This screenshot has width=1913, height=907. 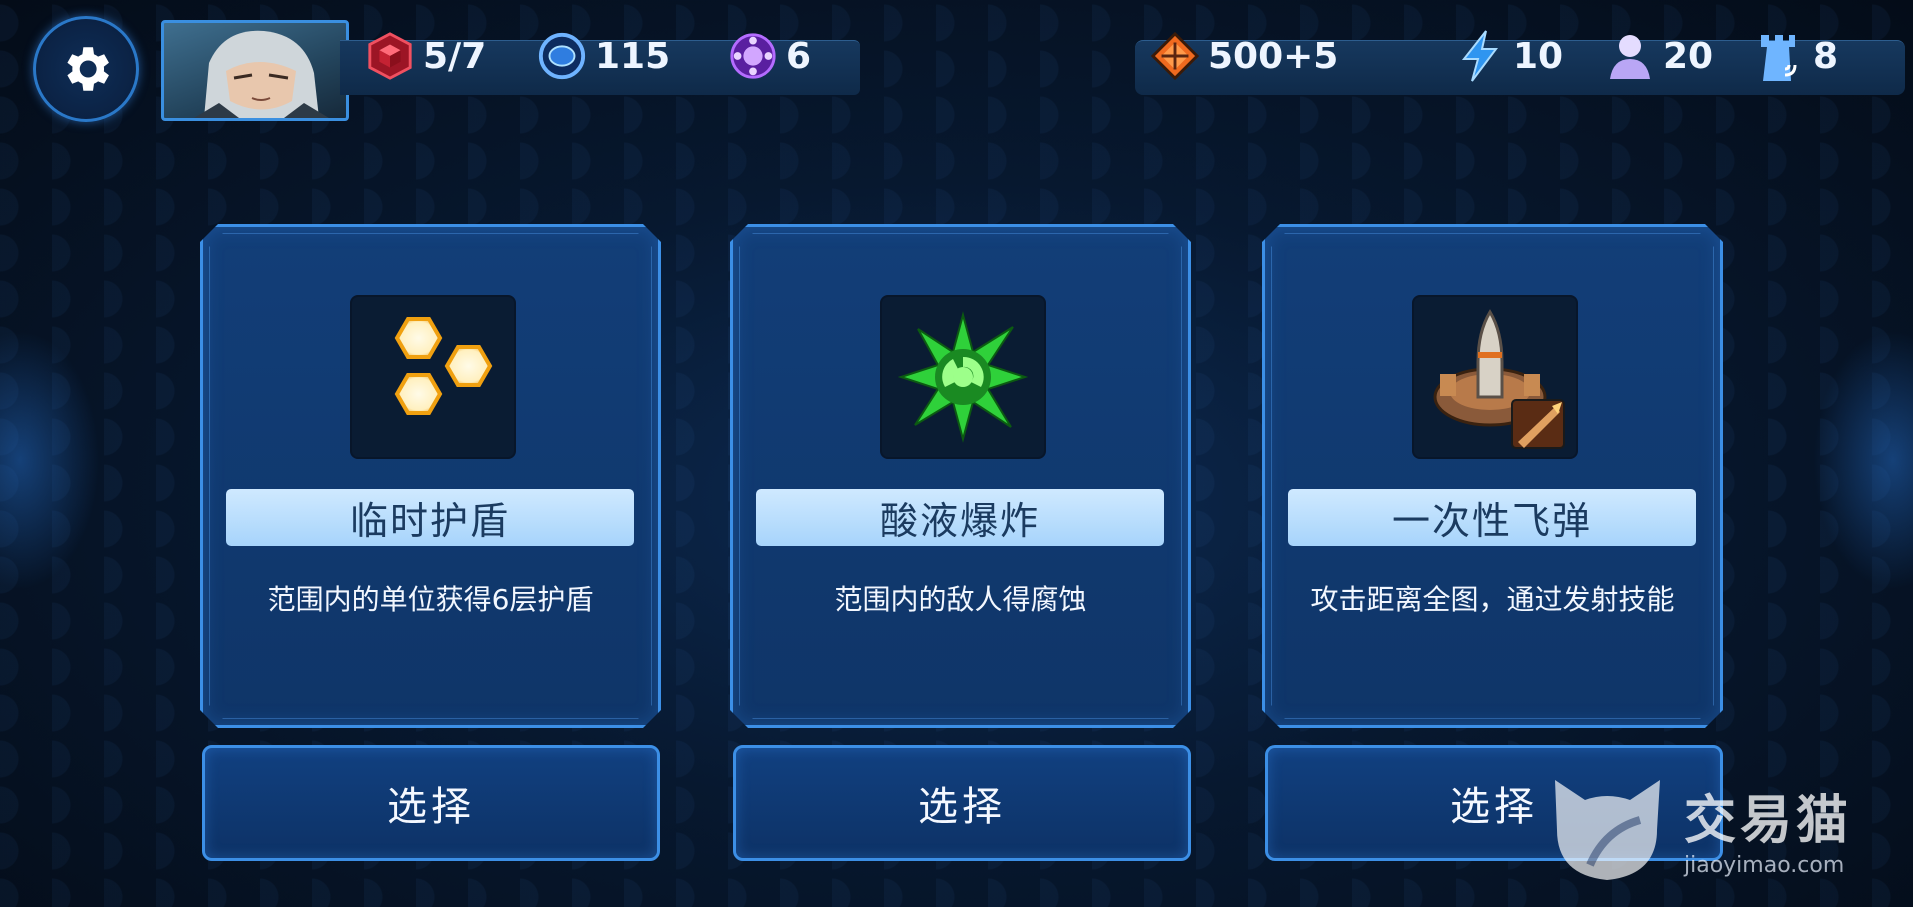 What do you see at coordinates (1607, 830) in the screenshot?
I see `cat-logo-icon` at bounding box center [1607, 830].